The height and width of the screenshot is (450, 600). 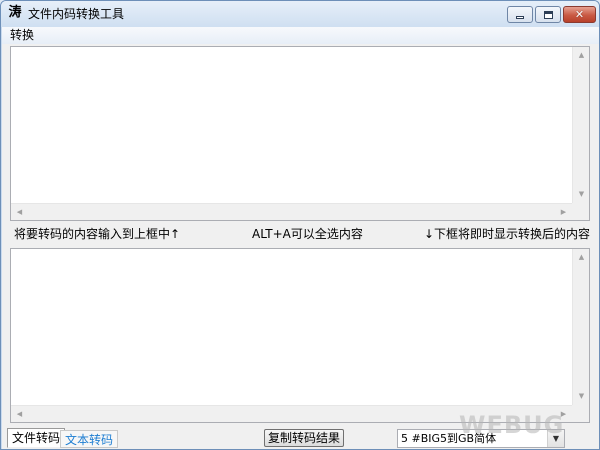 I want to click on minimize-button, so click(x=520, y=14).